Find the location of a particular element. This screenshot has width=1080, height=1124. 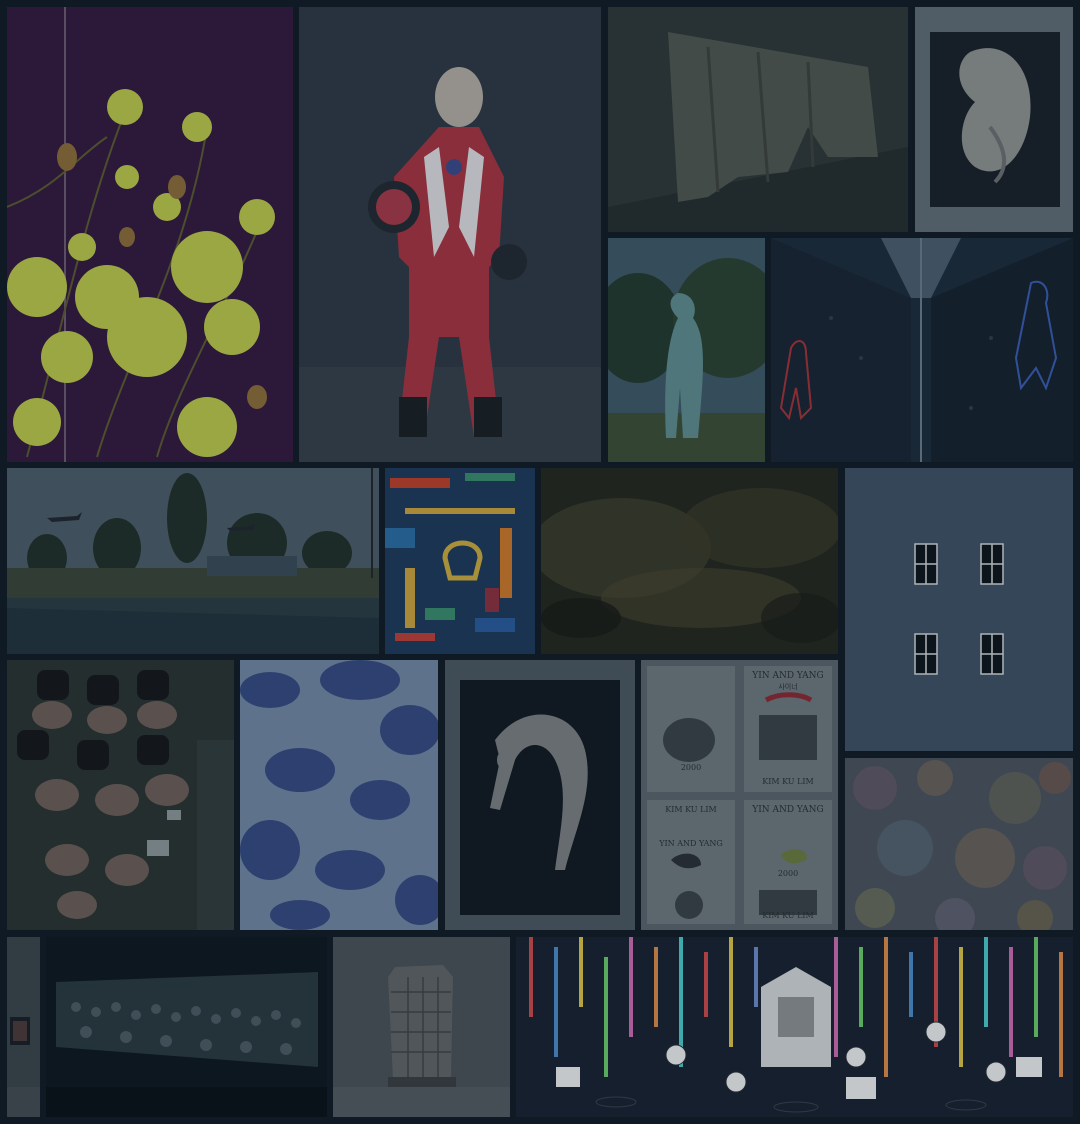

artwork-tile-dark-wash is located at coordinates (689, 561).